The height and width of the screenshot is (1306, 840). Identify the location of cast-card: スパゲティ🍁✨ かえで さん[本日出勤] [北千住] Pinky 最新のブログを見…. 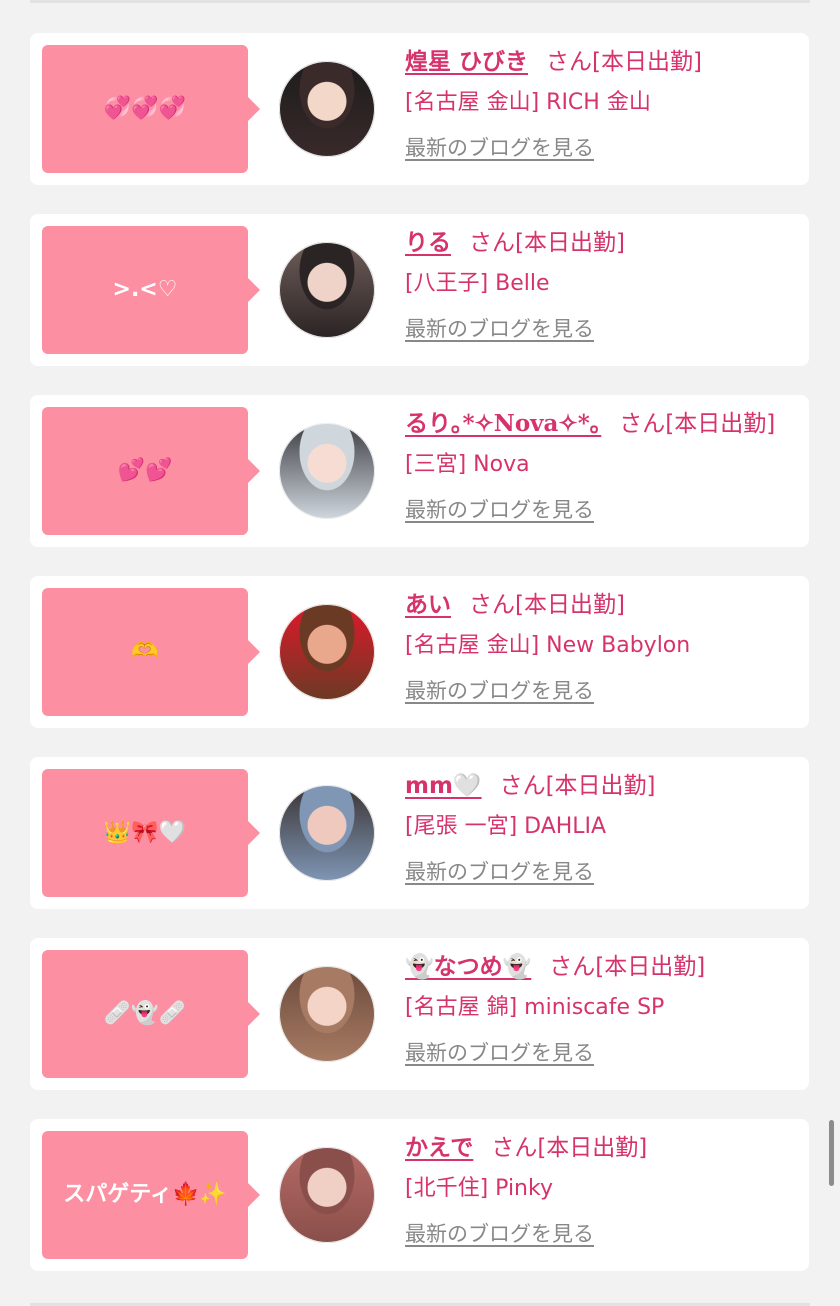
(419, 1195).